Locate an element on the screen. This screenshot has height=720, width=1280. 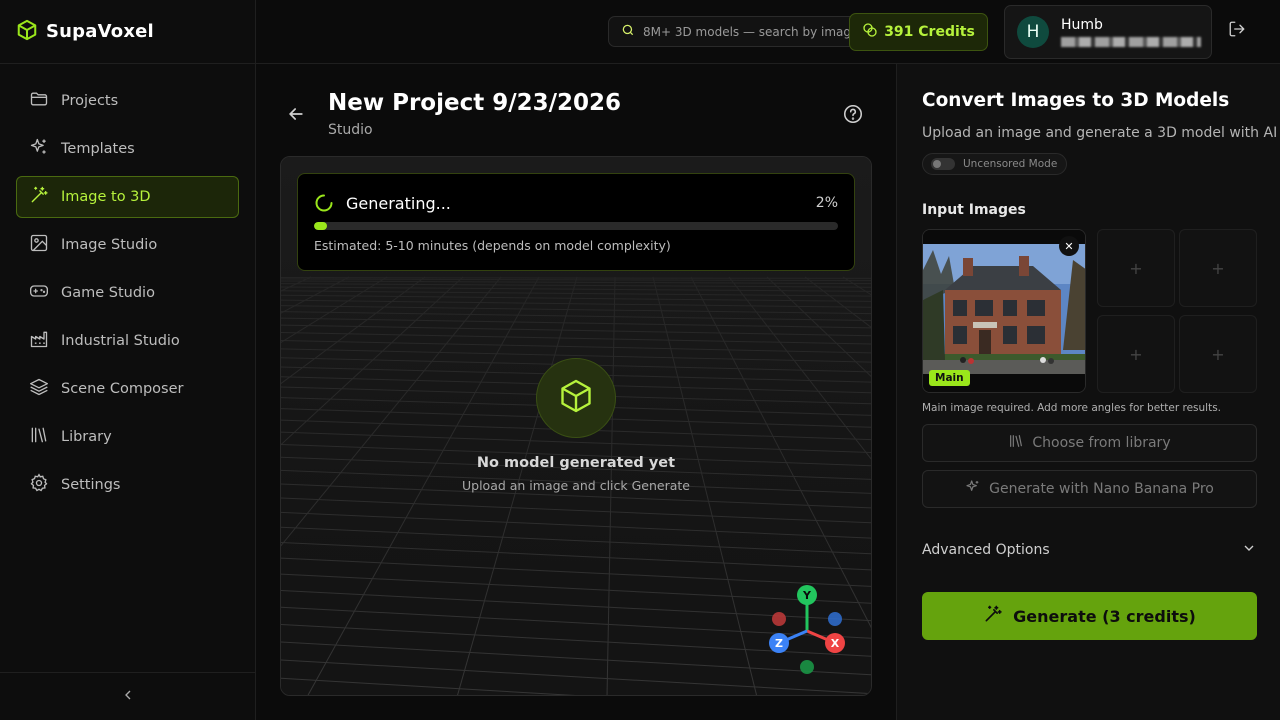
sidebar-item-label: Scene Composer is located at coordinates (122, 389).